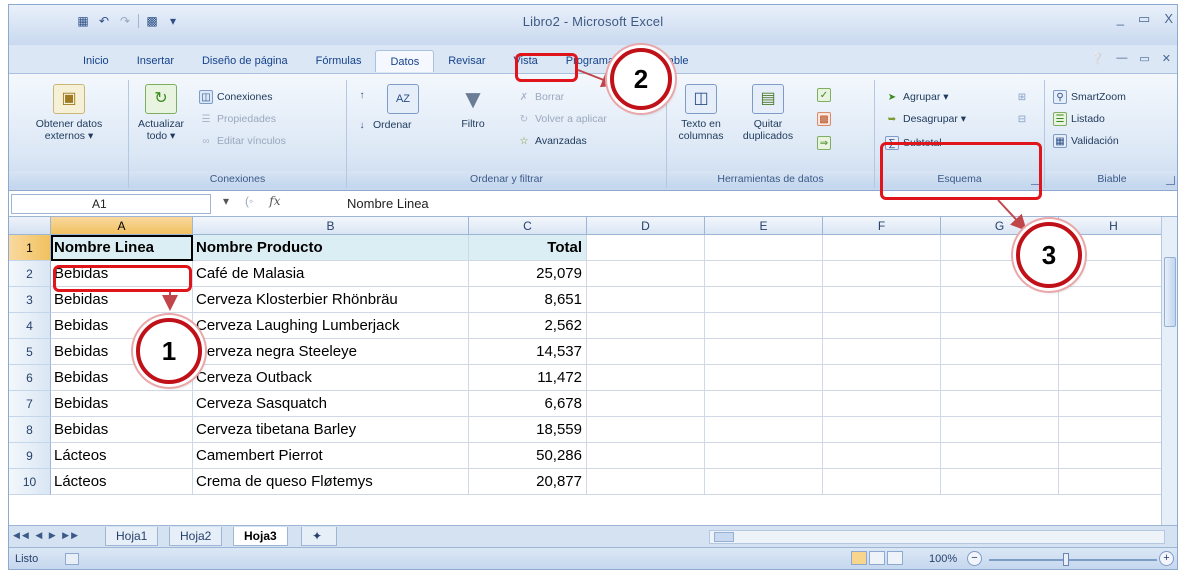 Image resolution: width=1182 pixels, height=573 pixels. What do you see at coordinates (1000, 352) in the screenshot?
I see `cell-g5` at bounding box center [1000, 352].